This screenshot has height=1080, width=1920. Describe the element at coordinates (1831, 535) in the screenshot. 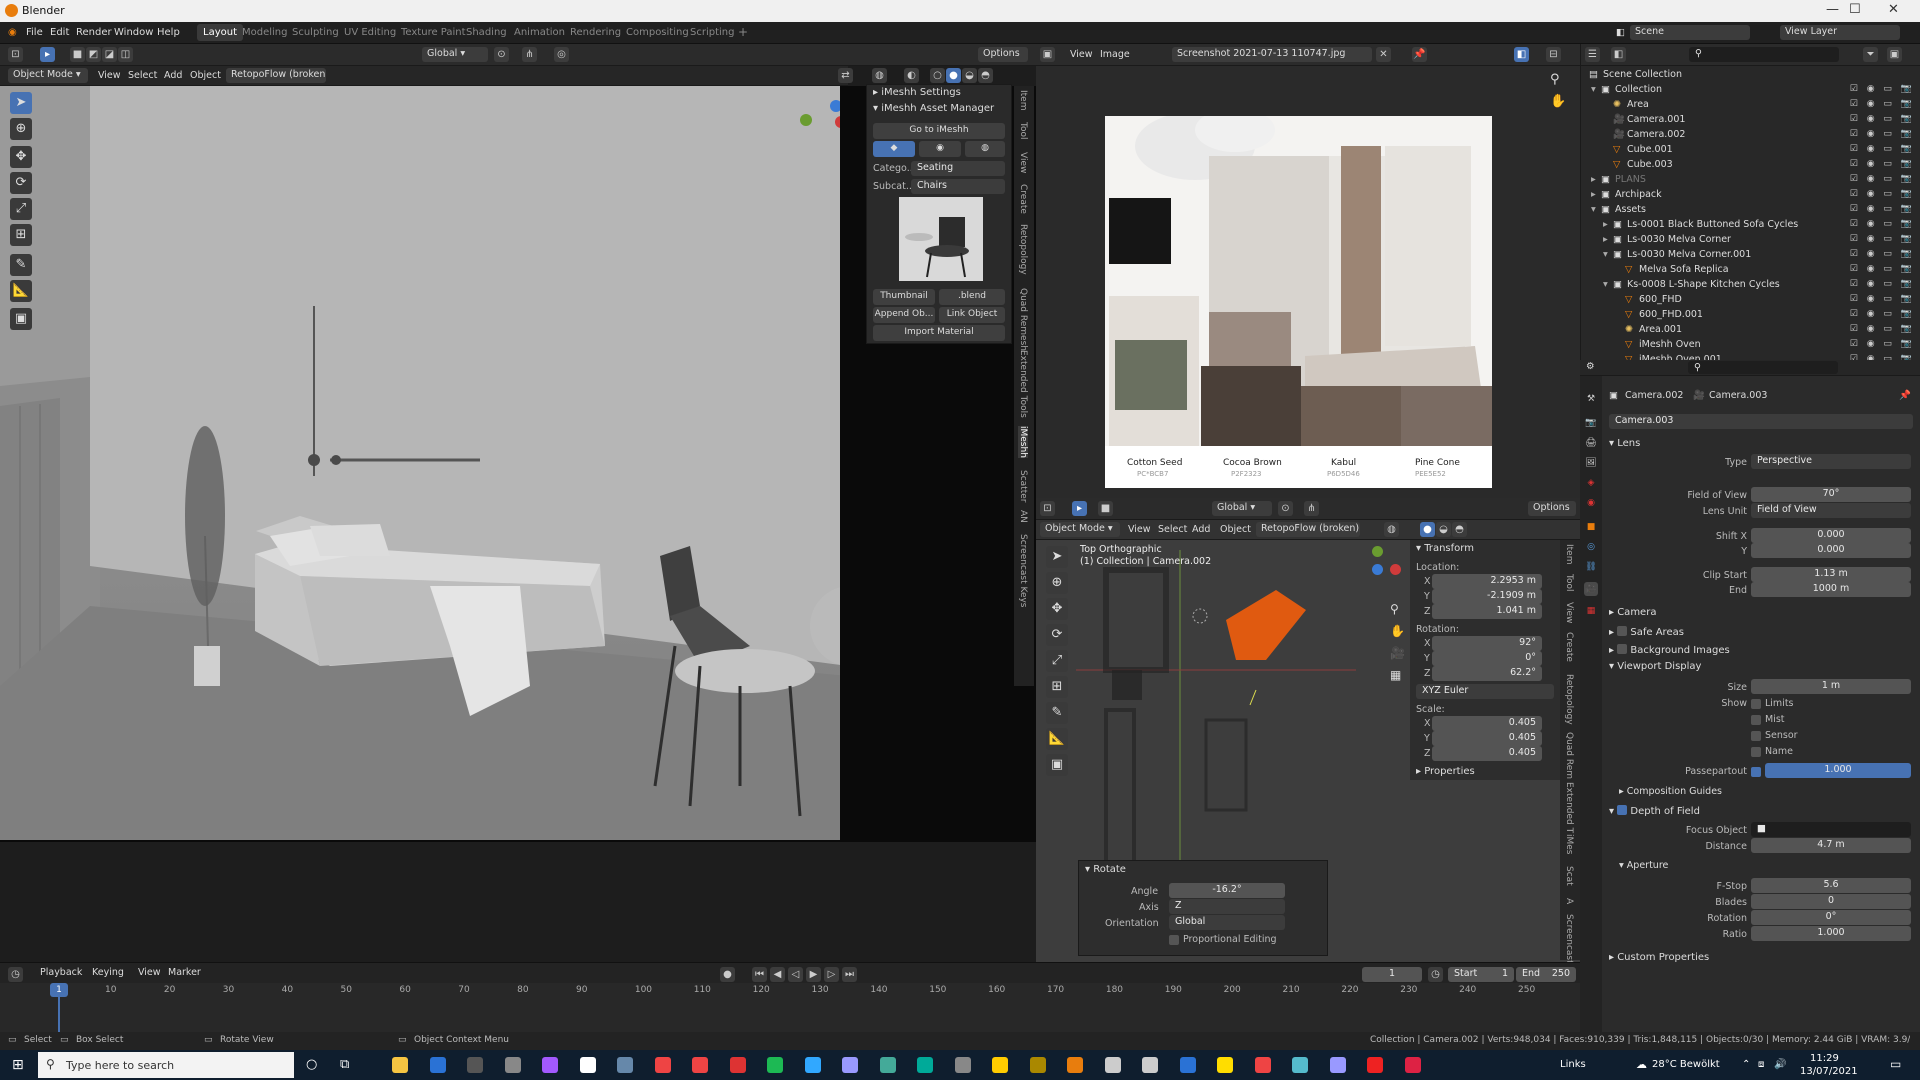

I see `shift-x-field: 0.000` at that location.